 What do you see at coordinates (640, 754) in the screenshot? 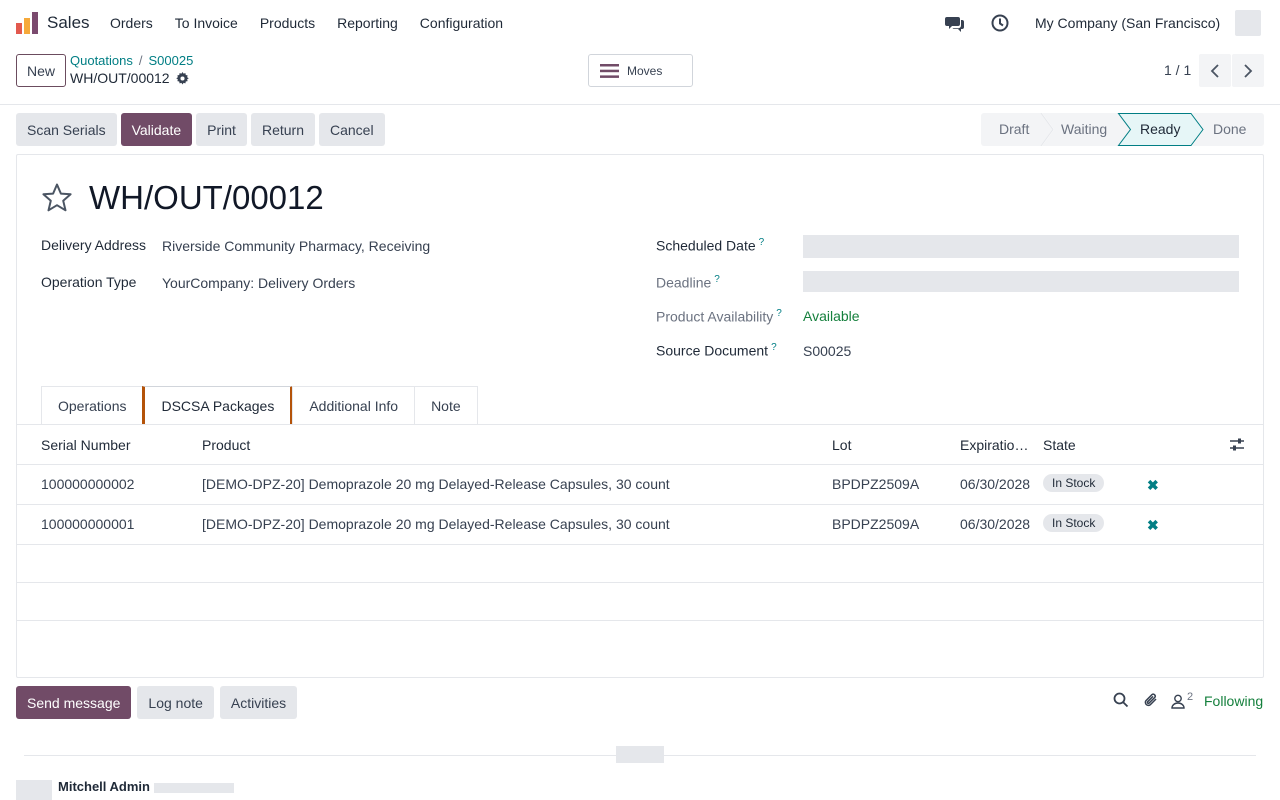
I see `date-separator` at bounding box center [640, 754].